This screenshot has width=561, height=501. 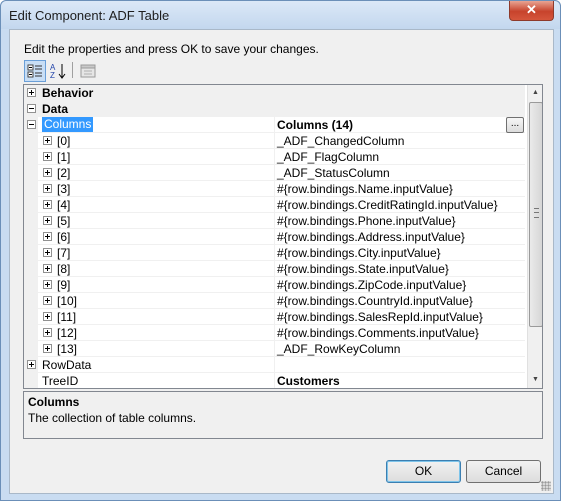 I want to click on close-icon: ✕, so click(x=531, y=9).